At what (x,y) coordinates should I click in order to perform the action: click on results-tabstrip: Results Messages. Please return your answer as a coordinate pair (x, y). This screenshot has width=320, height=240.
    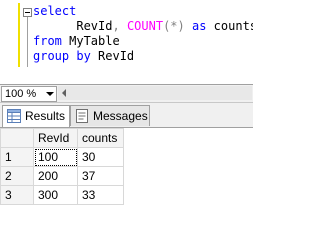
    Looking at the image, I should click on (126, 115).